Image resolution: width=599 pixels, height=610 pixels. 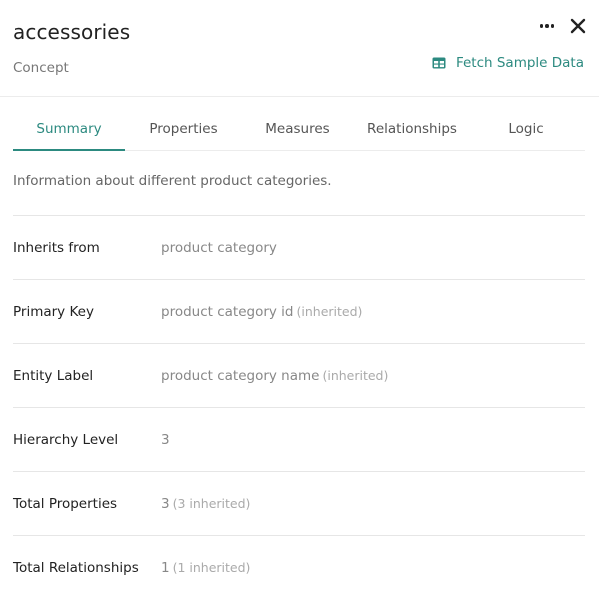 What do you see at coordinates (69, 129) in the screenshot?
I see `tab-summary: Summary` at bounding box center [69, 129].